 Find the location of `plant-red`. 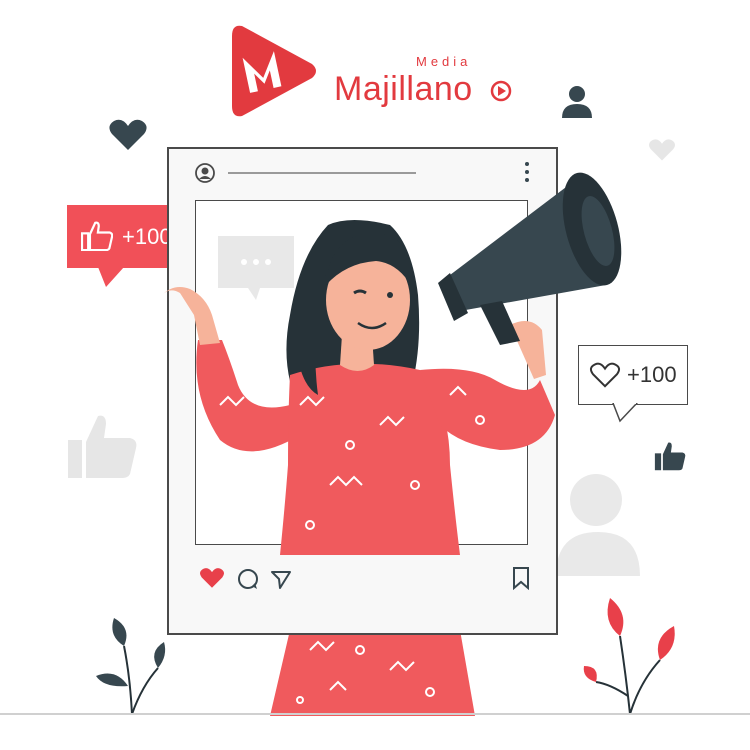

plant-red is located at coordinates (629, 656).